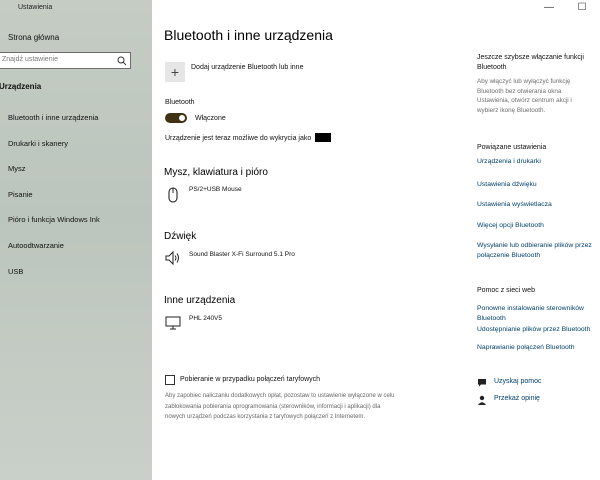 This screenshot has width=600, height=480. I want to click on link-devices-printers: Urządzenia i drukarki, so click(509, 162).